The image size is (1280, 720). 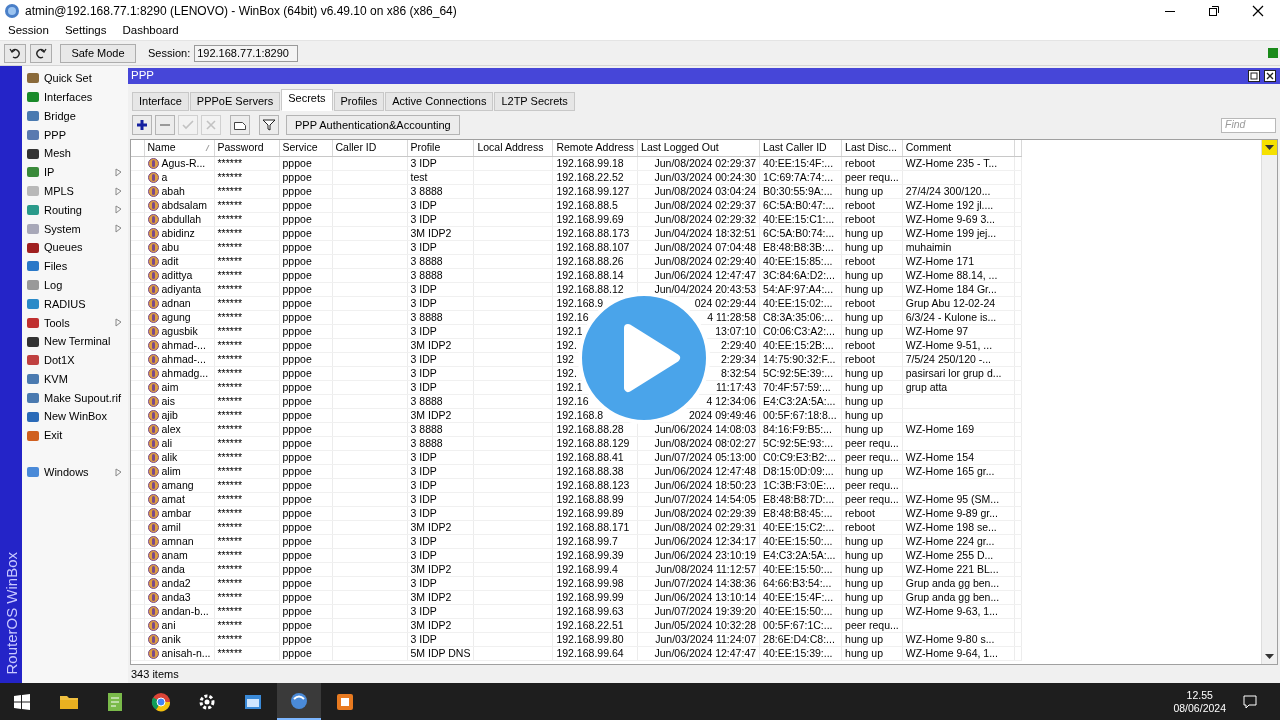 What do you see at coordinates (1250, 701) in the screenshot?
I see `notification-icon` at bounding box center [1250, 701].